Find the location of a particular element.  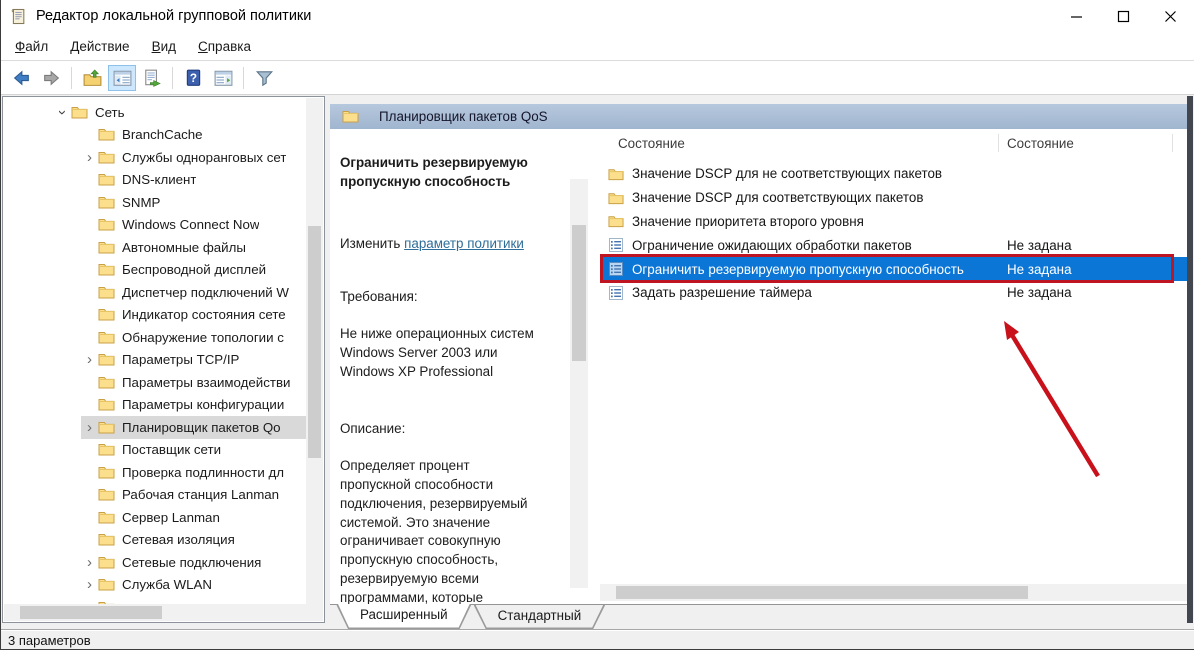

tree-item: ›Обнаружение топологии с is located at coordinates (155, 337).